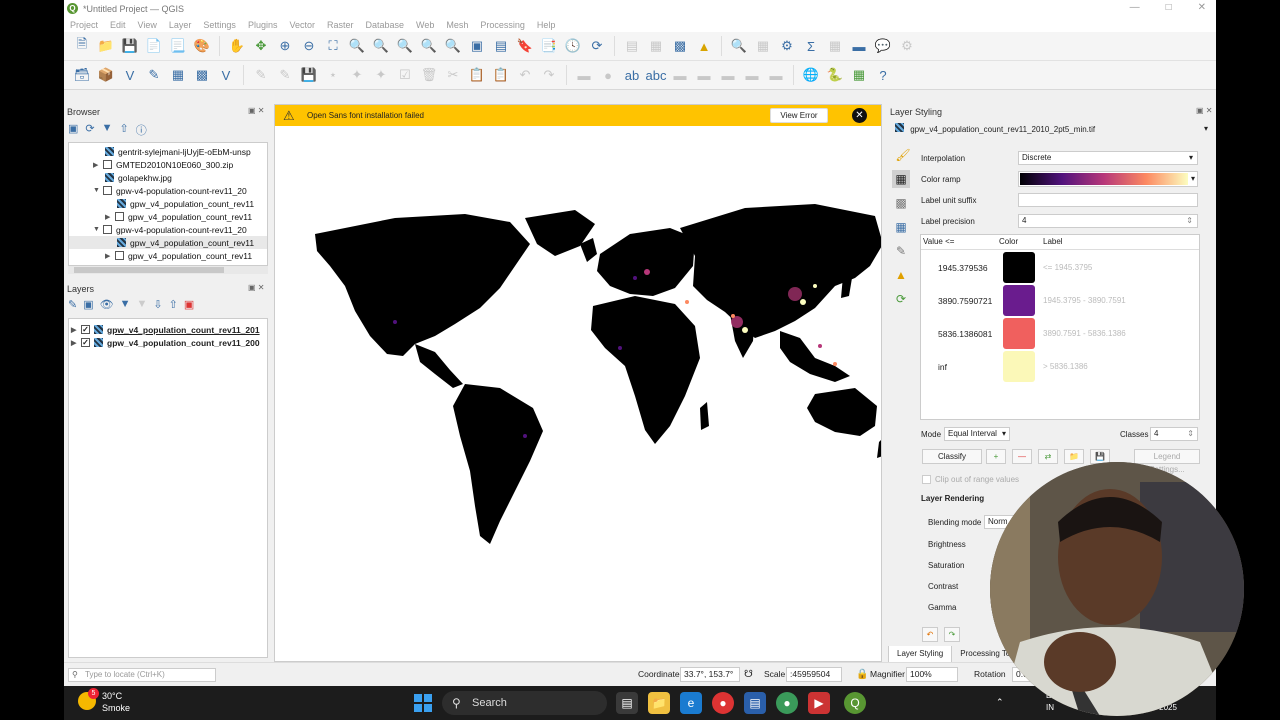 This screenshot has height=720, width=1280. Describe the element at coordinates (88, 304) in the screenshot. I see `add-group-icon: ▣` at that location.